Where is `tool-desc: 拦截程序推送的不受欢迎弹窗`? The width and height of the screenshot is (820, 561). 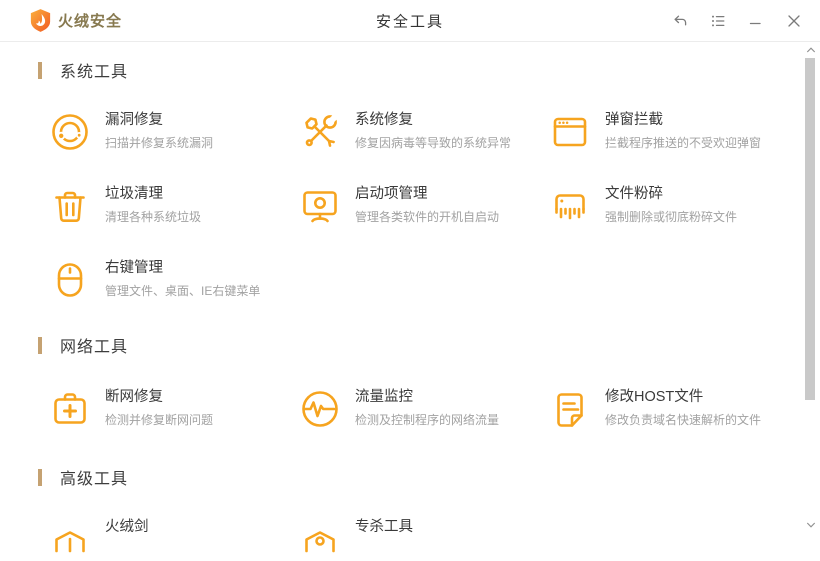 tool-desc: 拦截程序推送的不受欢迎弹窗 is located at coordinates (683, 143).